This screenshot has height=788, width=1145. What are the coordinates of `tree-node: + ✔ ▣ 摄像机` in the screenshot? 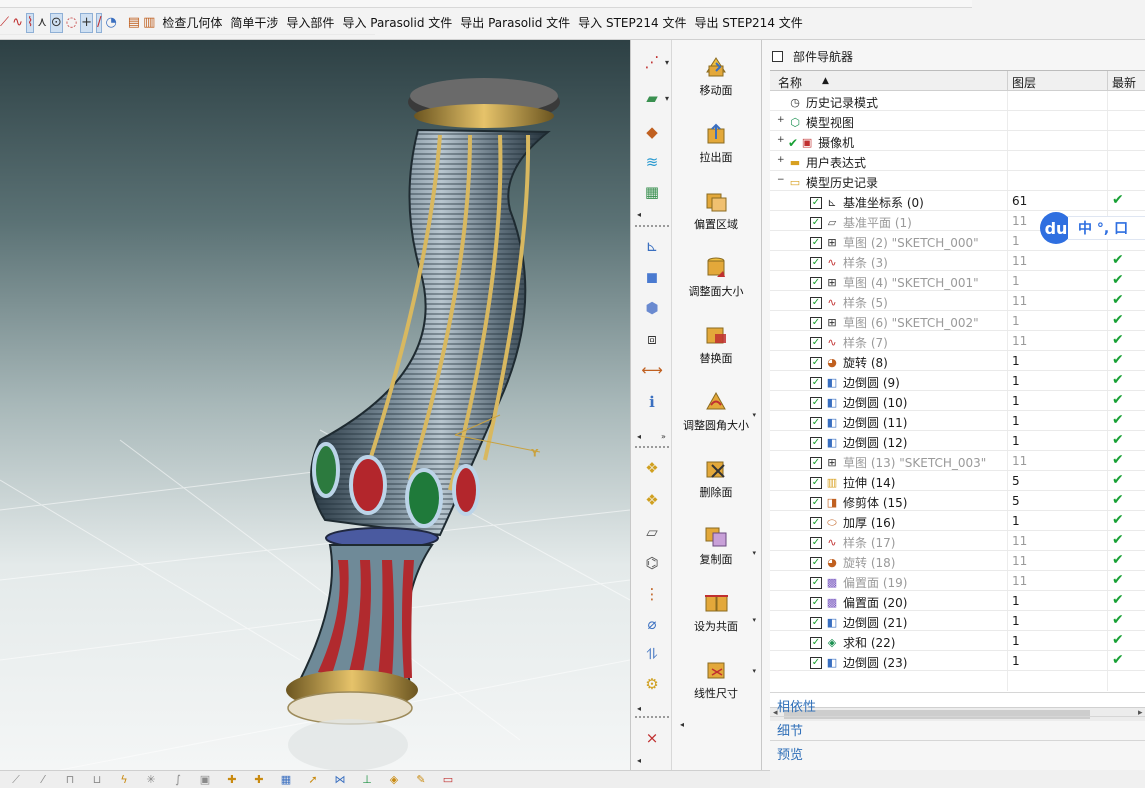 It's located at (957, 141).